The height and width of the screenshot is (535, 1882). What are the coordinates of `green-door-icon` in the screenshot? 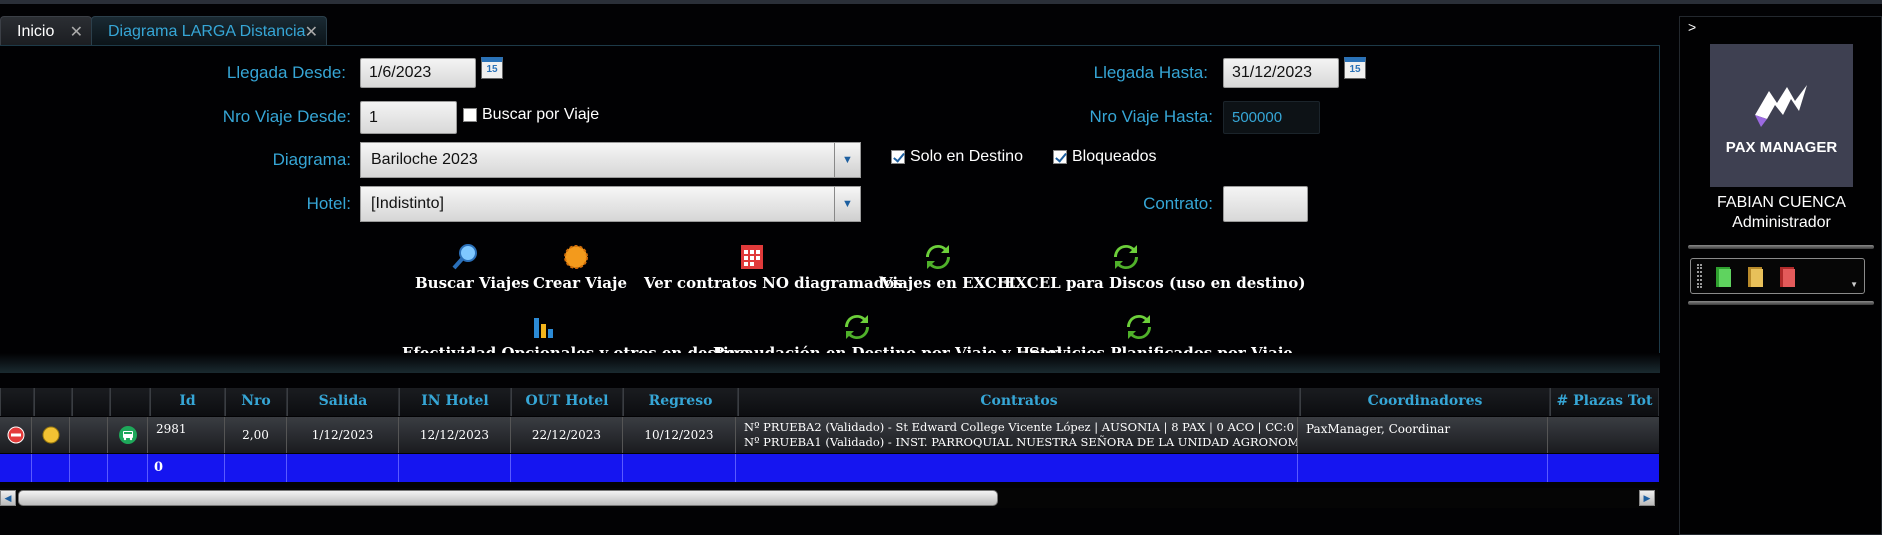 It's located at (1724, 277).